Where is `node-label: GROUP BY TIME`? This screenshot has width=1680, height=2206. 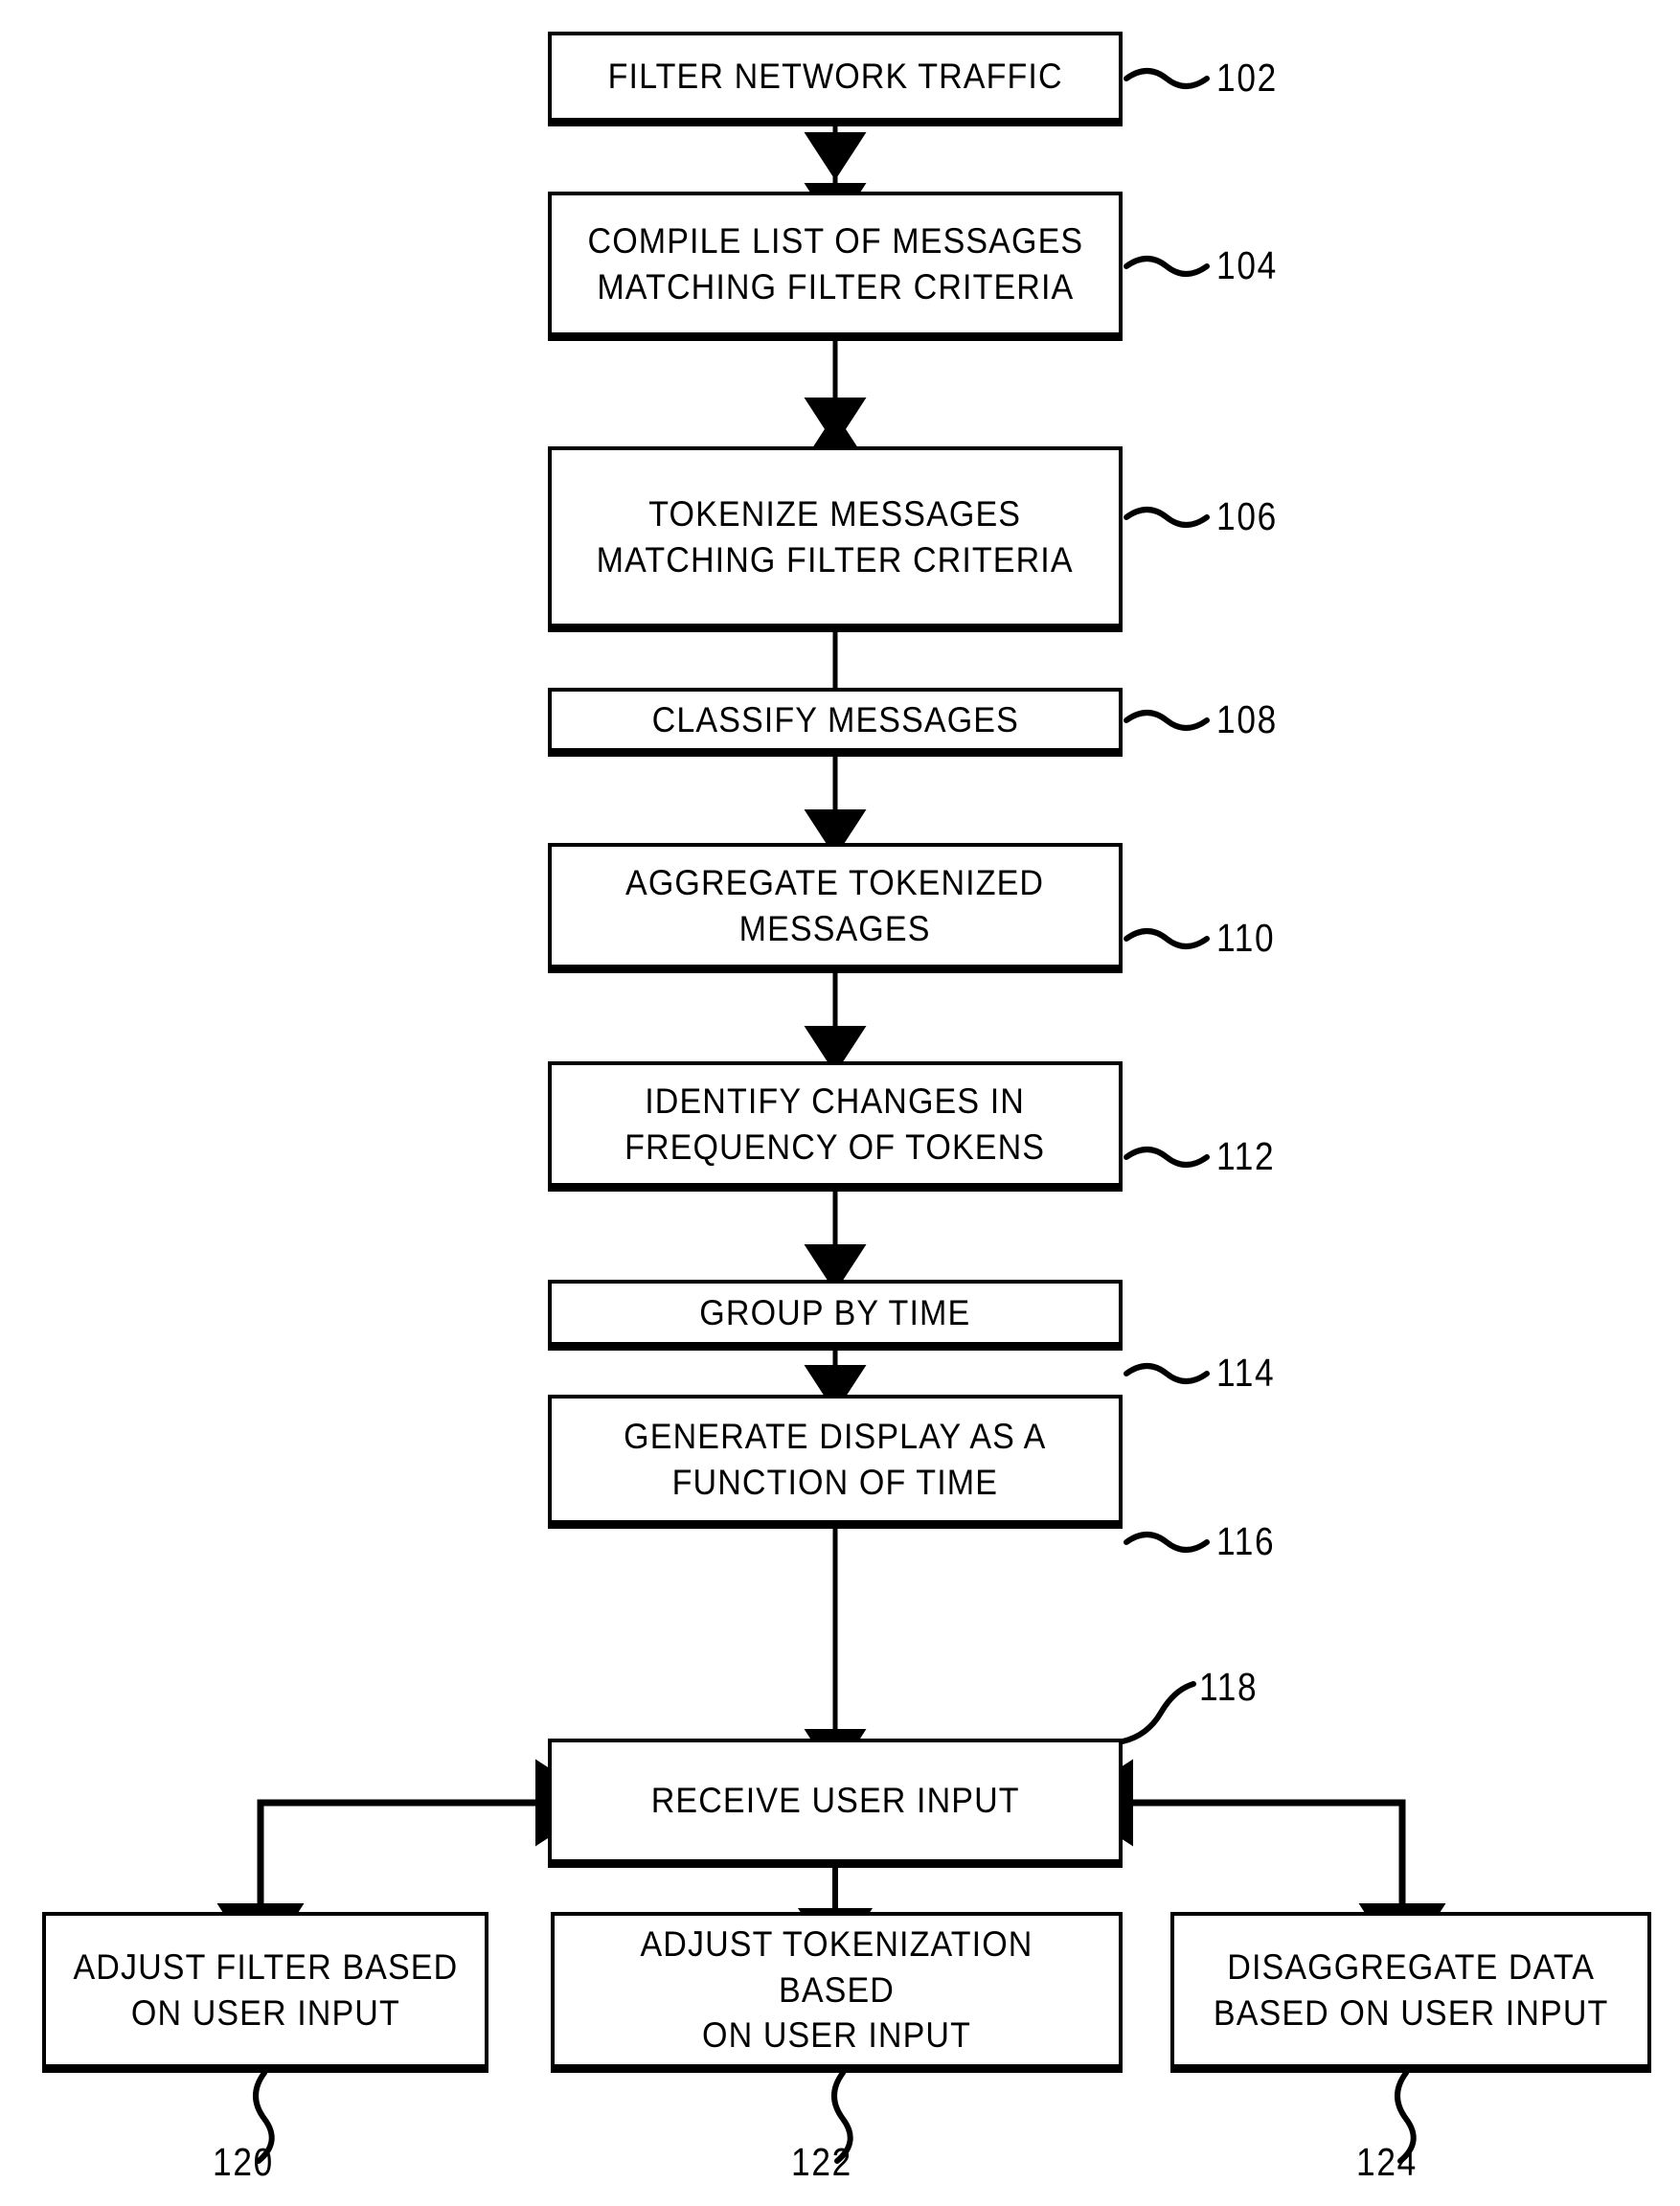 node-label: GROUP BY TIME is located at coordinates (835, 1312).